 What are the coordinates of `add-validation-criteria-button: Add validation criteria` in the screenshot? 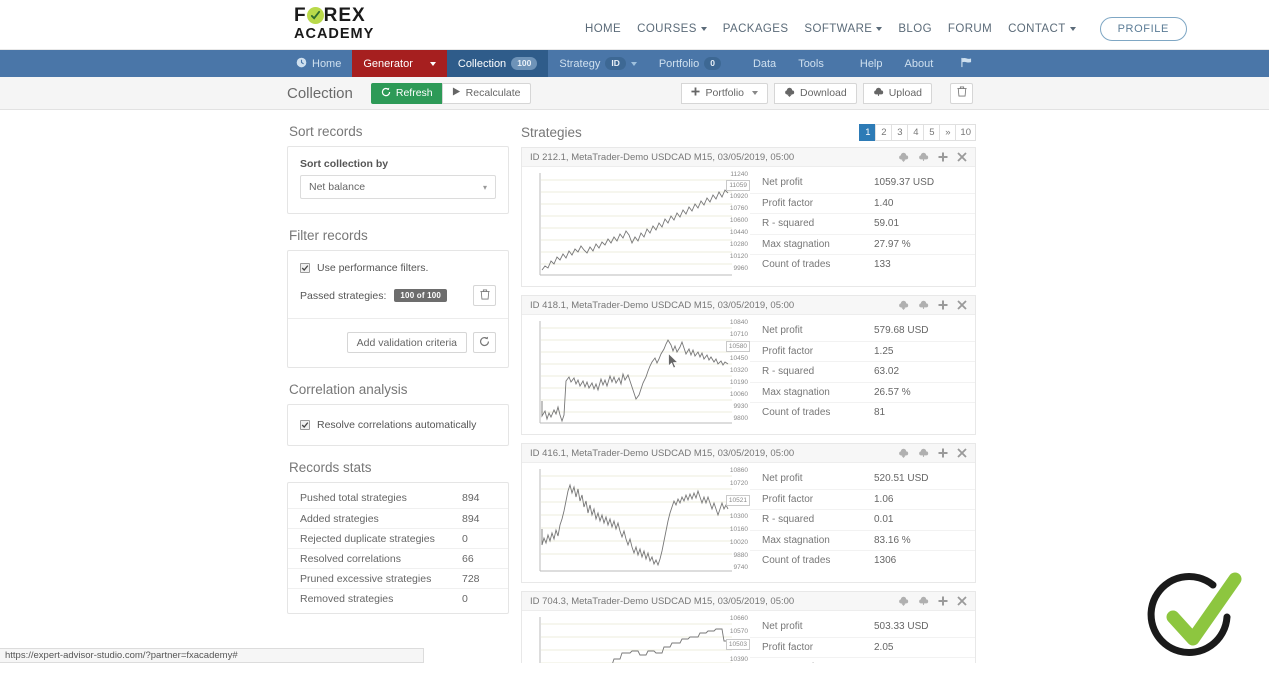 It's located at (406, 342).